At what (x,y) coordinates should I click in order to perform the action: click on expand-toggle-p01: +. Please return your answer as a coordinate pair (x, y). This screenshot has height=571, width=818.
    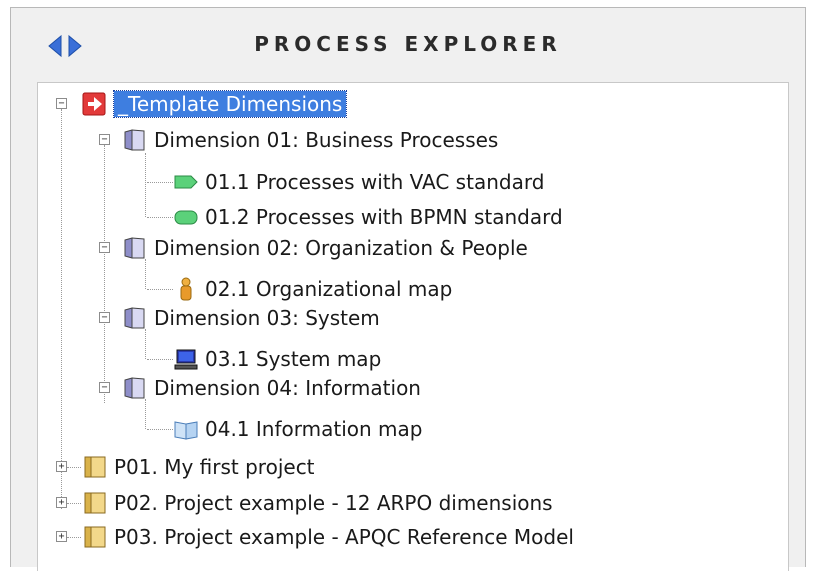
    Looking at the image, I should click on (61, 466).